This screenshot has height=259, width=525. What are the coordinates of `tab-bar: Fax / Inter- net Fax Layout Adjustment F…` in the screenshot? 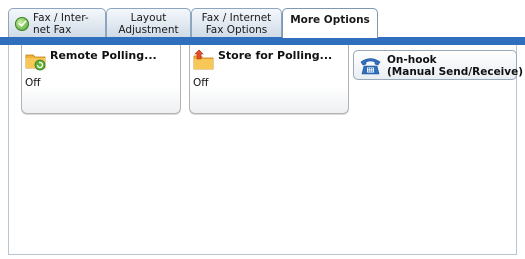 It's located at (262, 19).